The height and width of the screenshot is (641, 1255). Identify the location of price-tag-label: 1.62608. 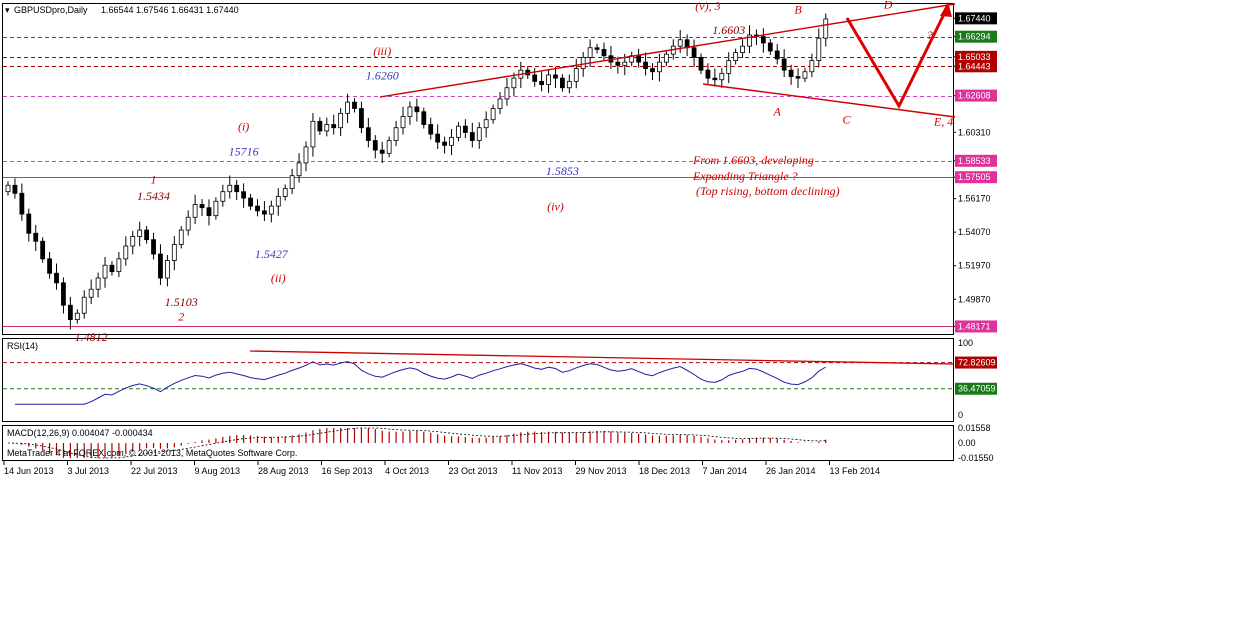
(974, 96).